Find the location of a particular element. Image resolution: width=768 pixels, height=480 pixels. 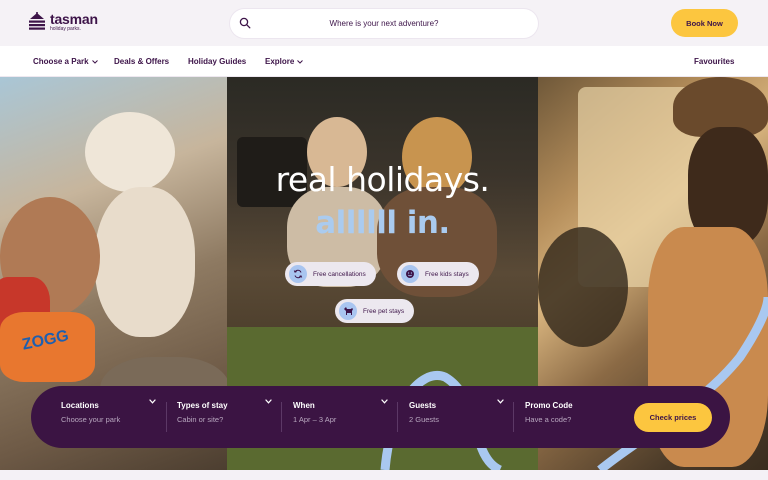

feature-label: Free pet stays is located at coordinates (384, 311).